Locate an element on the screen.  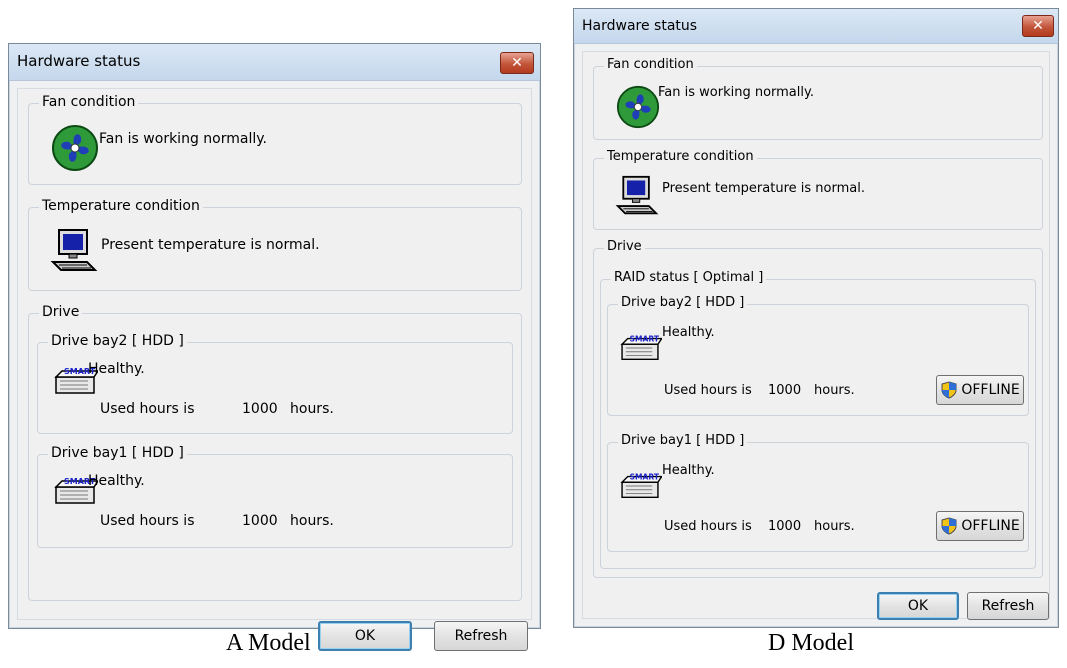
caption-a-model: A Model is located at coordinates (268, 643).